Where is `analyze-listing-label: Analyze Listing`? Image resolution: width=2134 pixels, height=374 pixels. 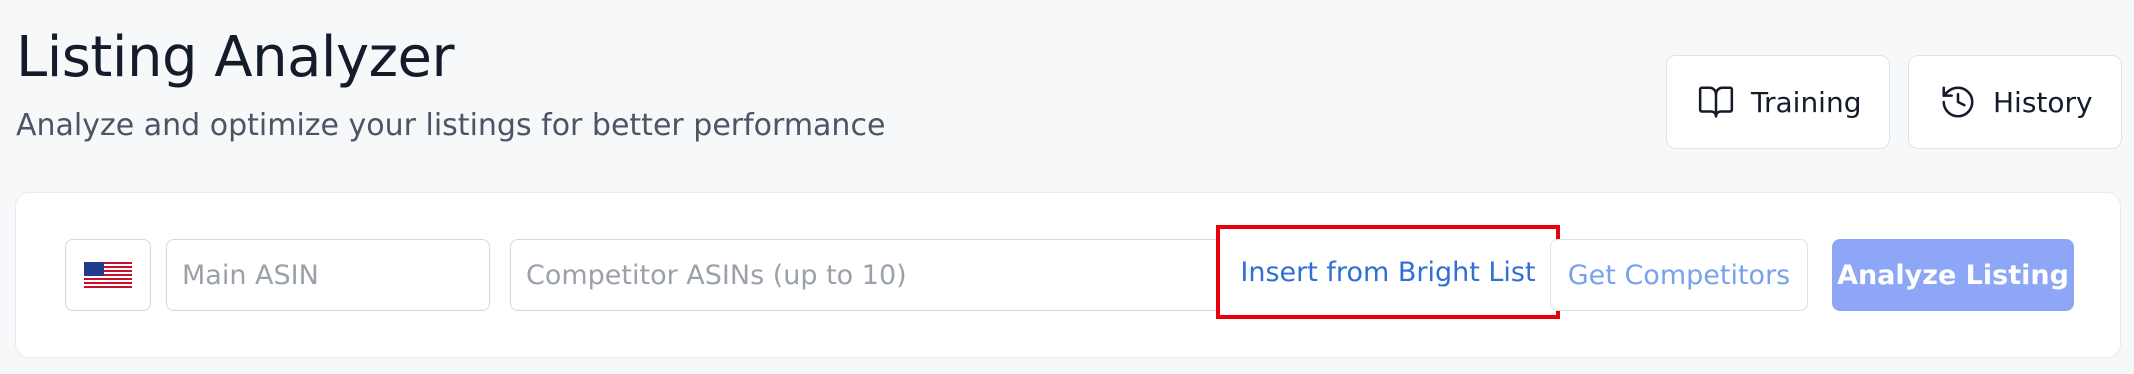
analyze-listing-label: Analyze Listing is located at coordinates (1953, 275).